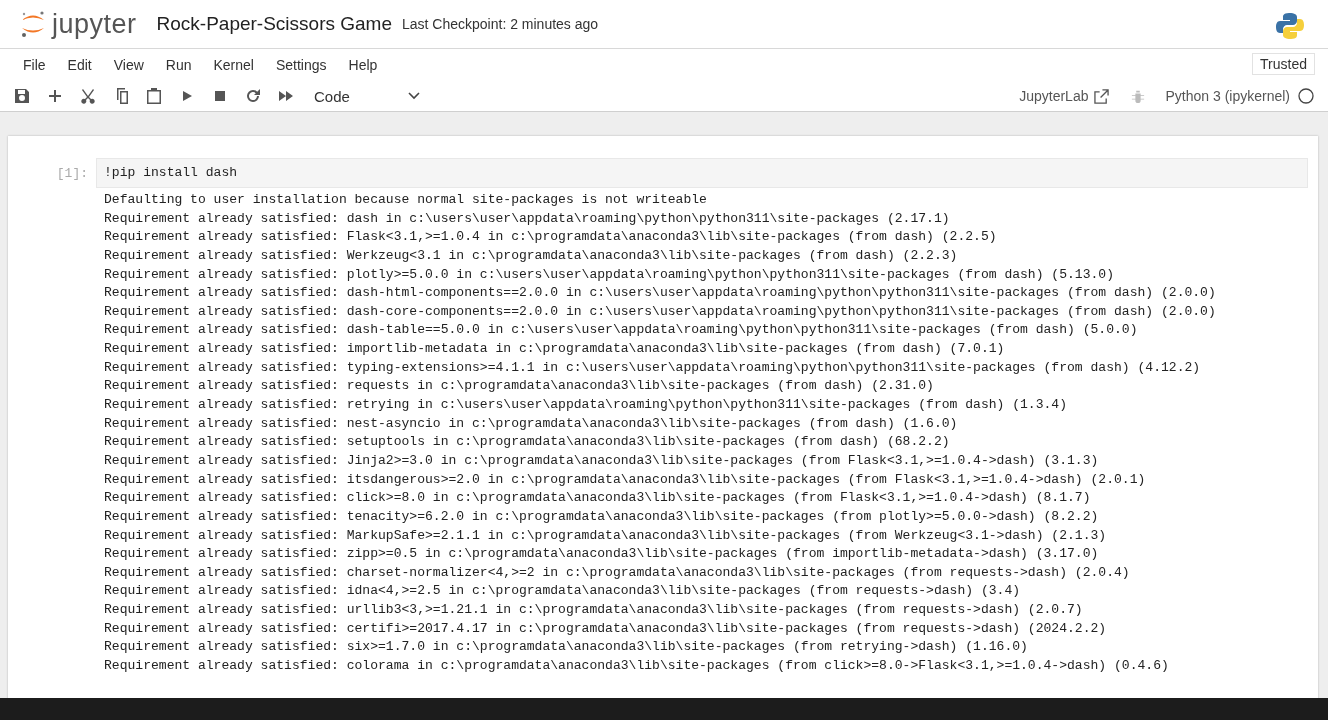 Image resolution: width=1328 pixels, height=720 pixels. Describe the element at coordinates (609, 274) in the screenshot. I see `output-line: Requirement already satisfied: plotly>=5.0.0 in c:\users\user\appdata\roaming\python\python311\site-packages (from dash) (5.13.0)` at that location.